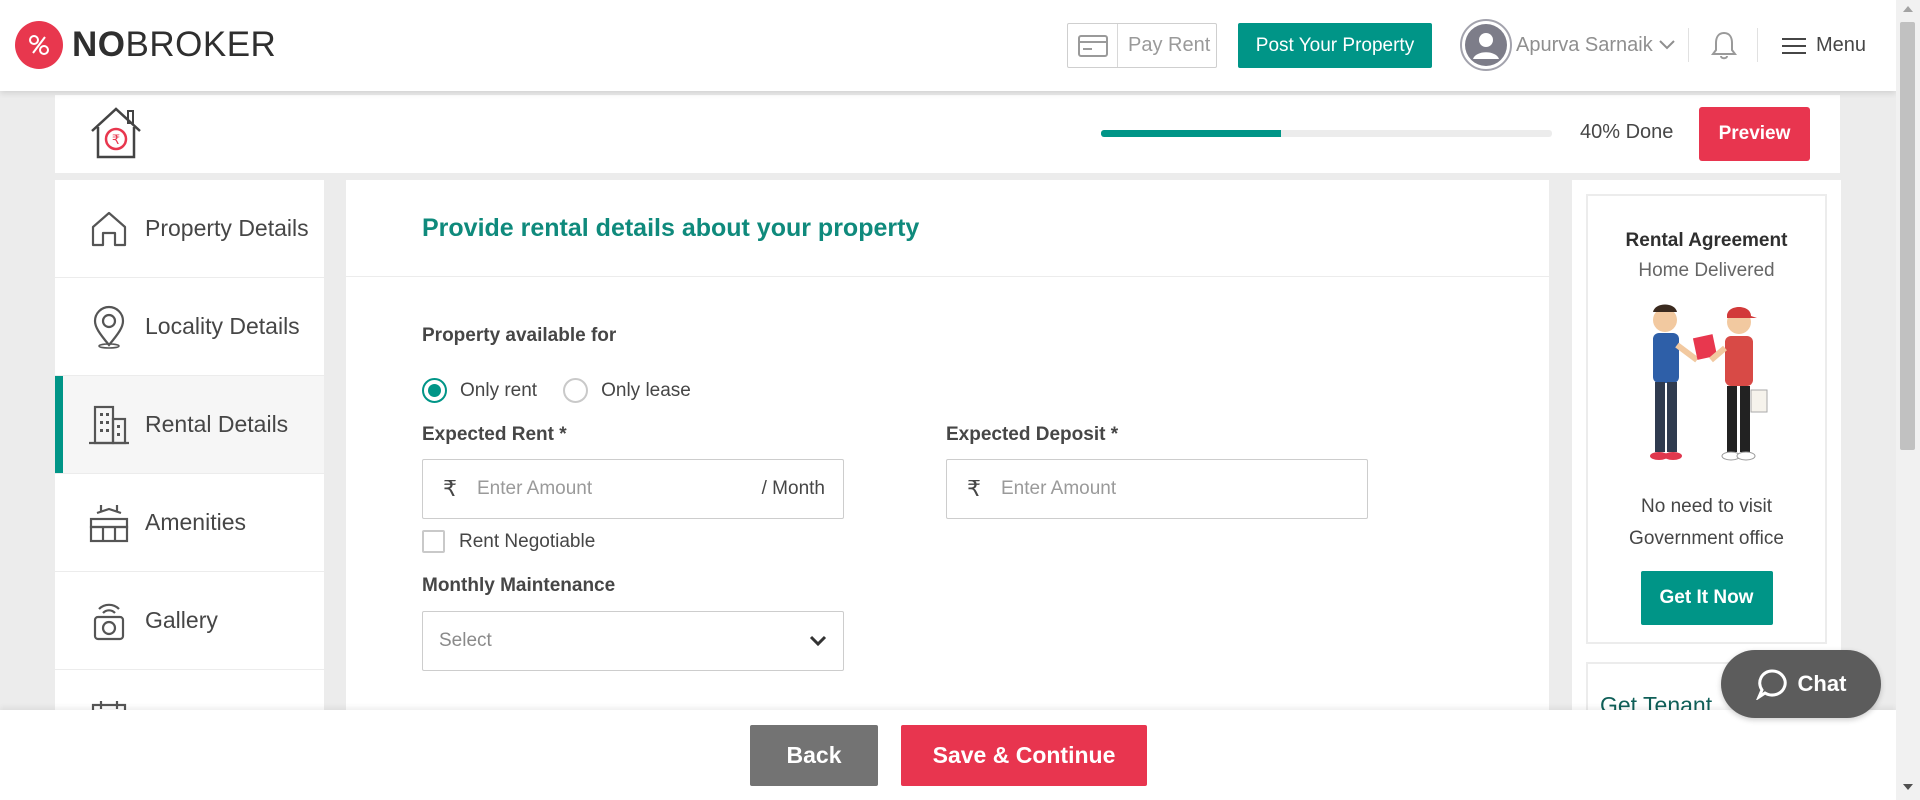 The width and height of the screenshot is (1920, 800). I want to click on scrollbar, so click(1908, 400).